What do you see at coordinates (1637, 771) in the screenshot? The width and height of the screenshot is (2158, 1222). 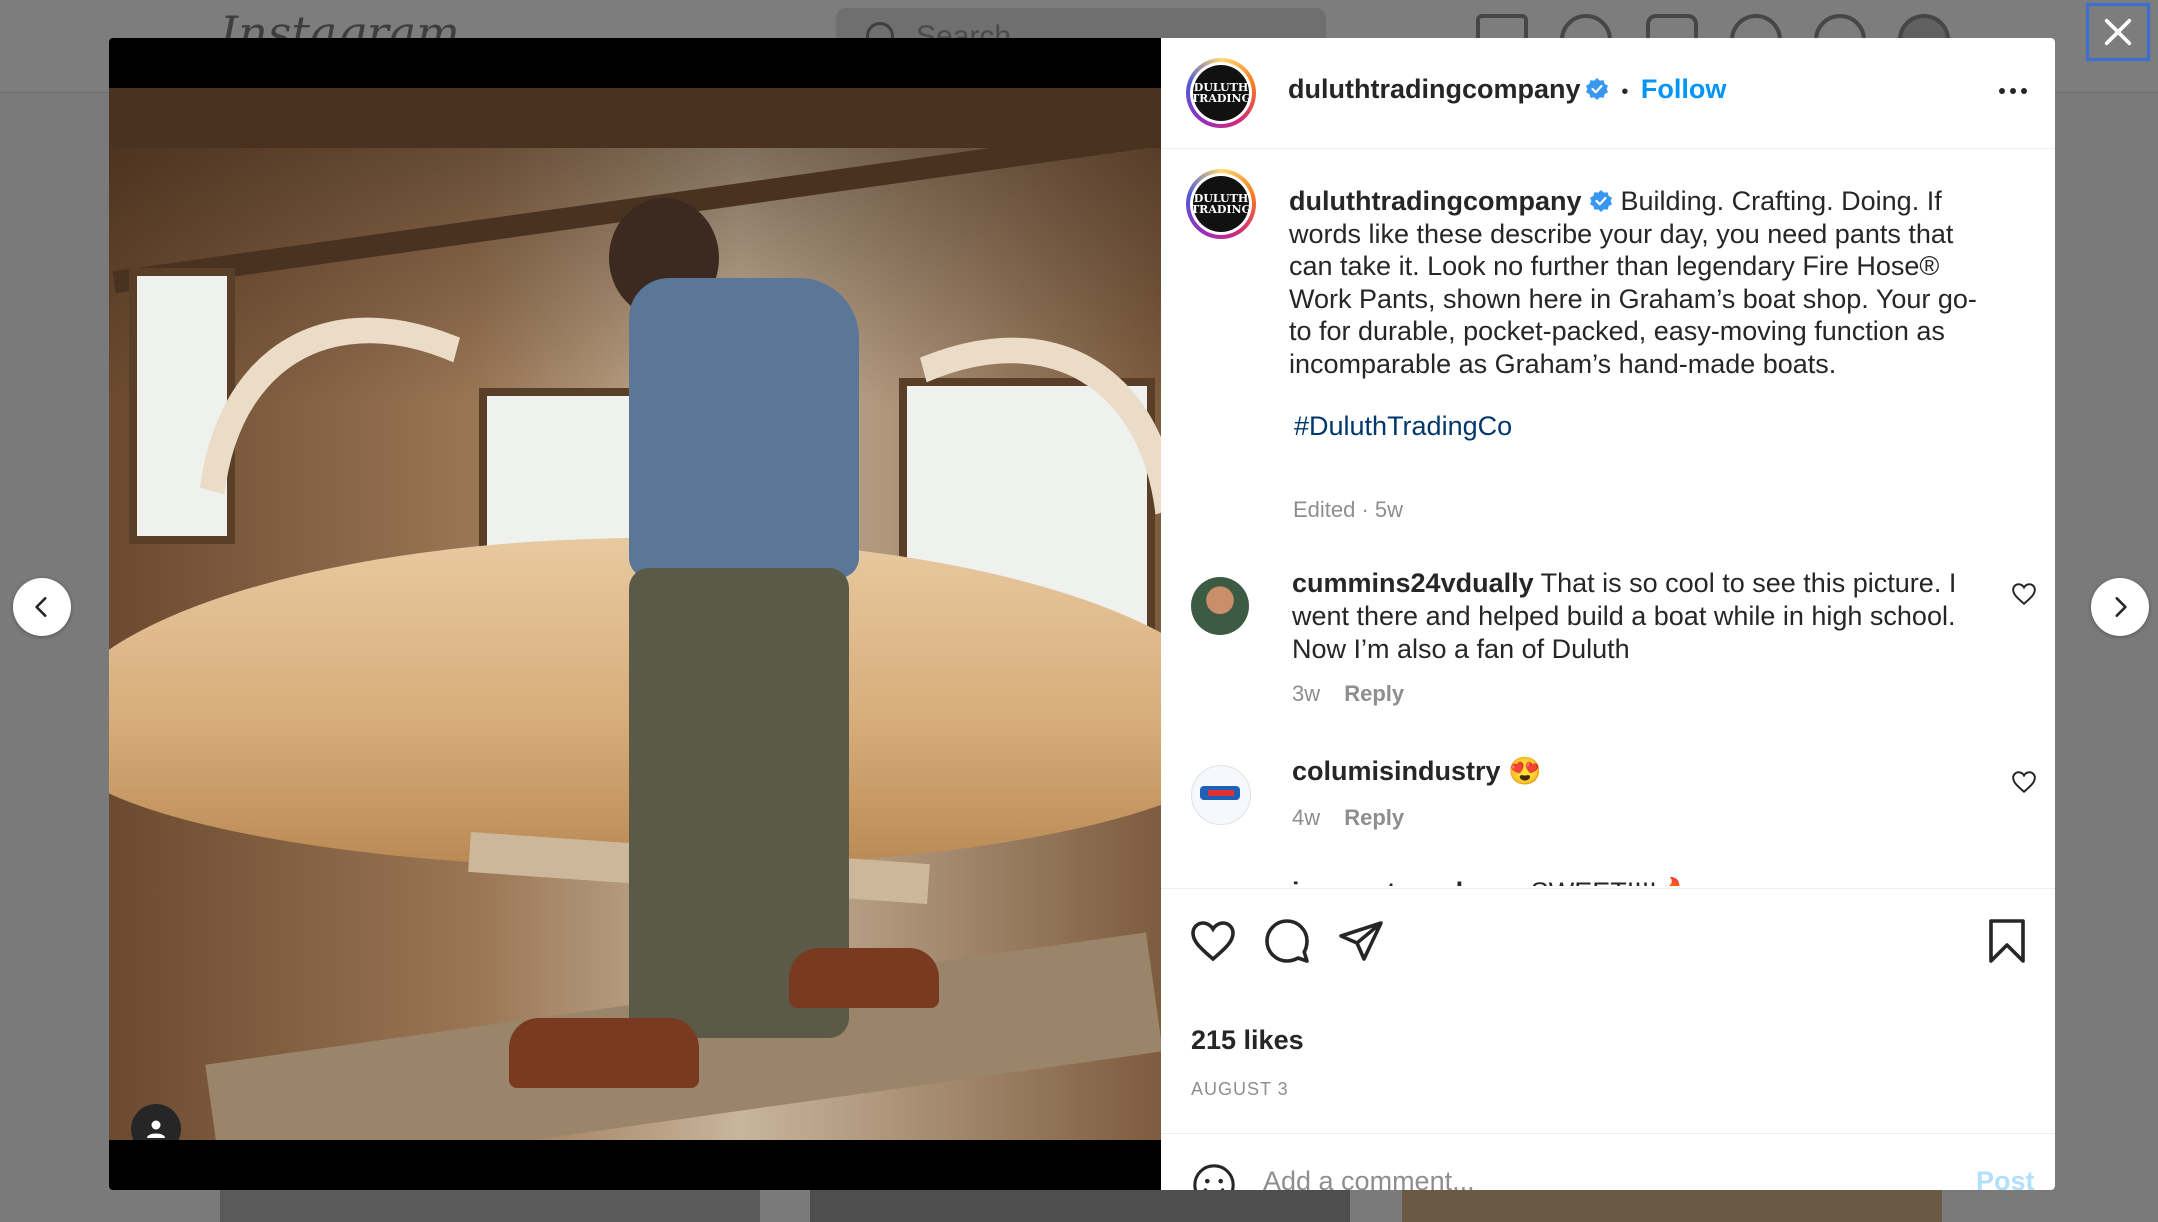 I see `comment-text: columisindustry 😍` at bounding box center [1637, 771].